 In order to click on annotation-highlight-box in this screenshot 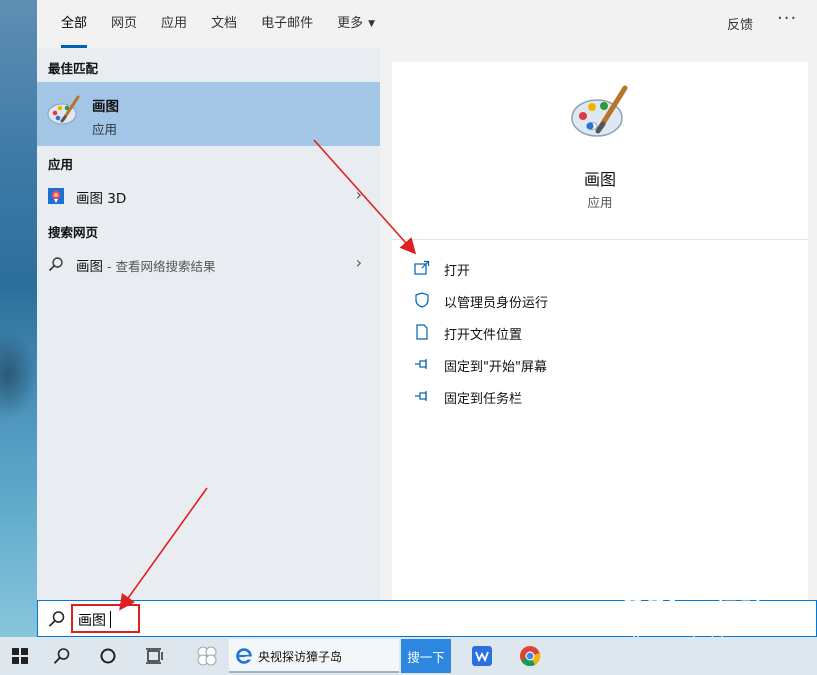, I will do `click(105, 618)`.